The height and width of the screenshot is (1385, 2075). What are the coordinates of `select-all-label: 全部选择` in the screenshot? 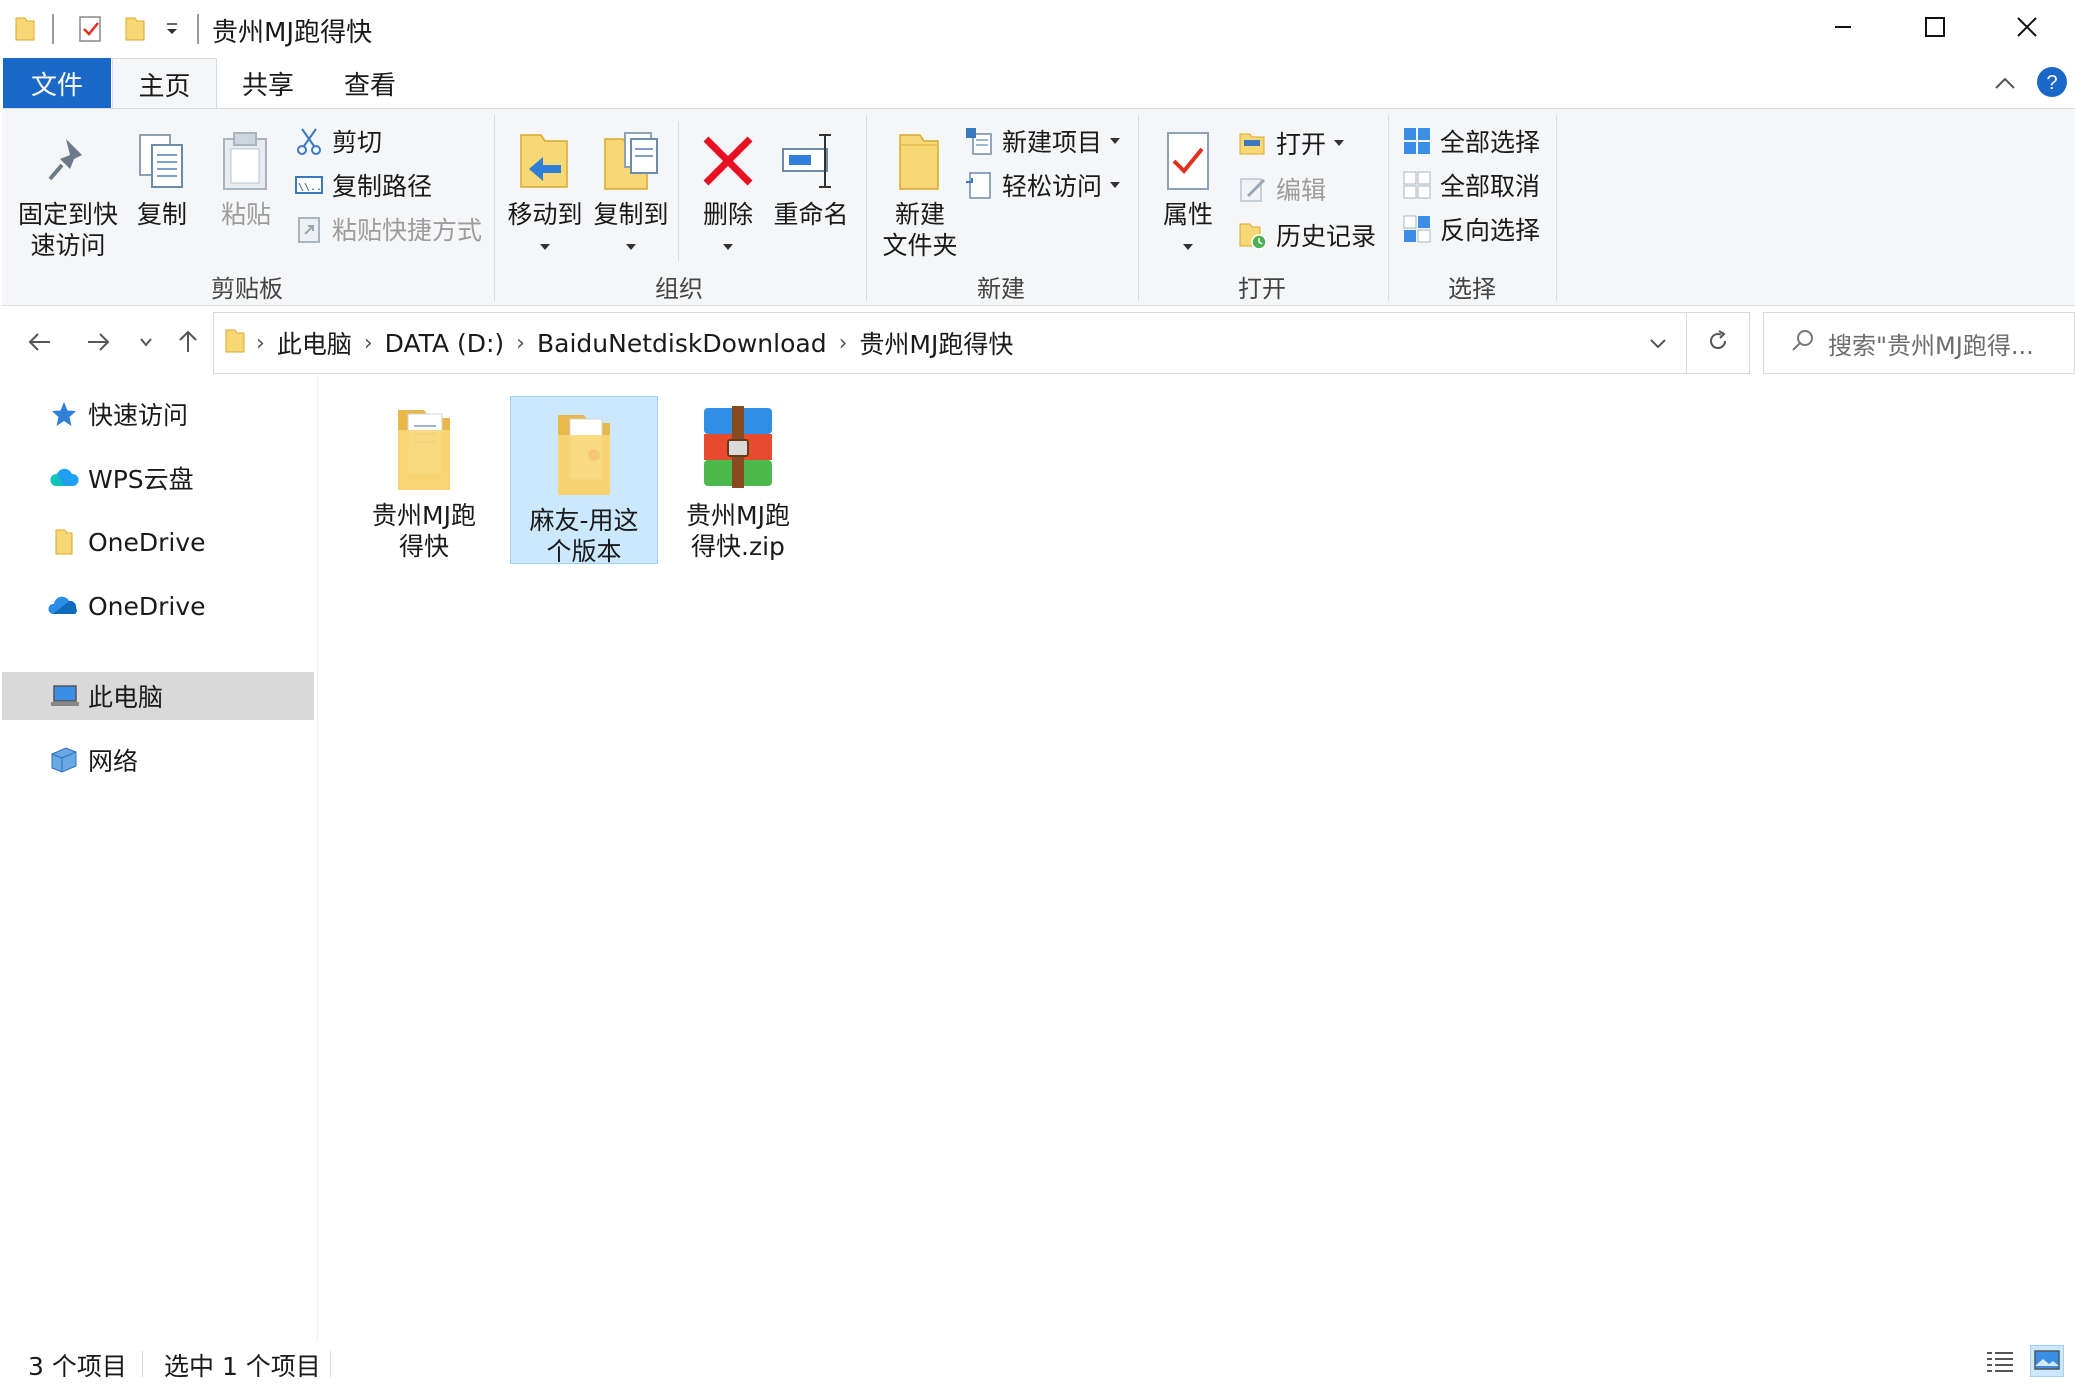 It's located at (1490, 142).